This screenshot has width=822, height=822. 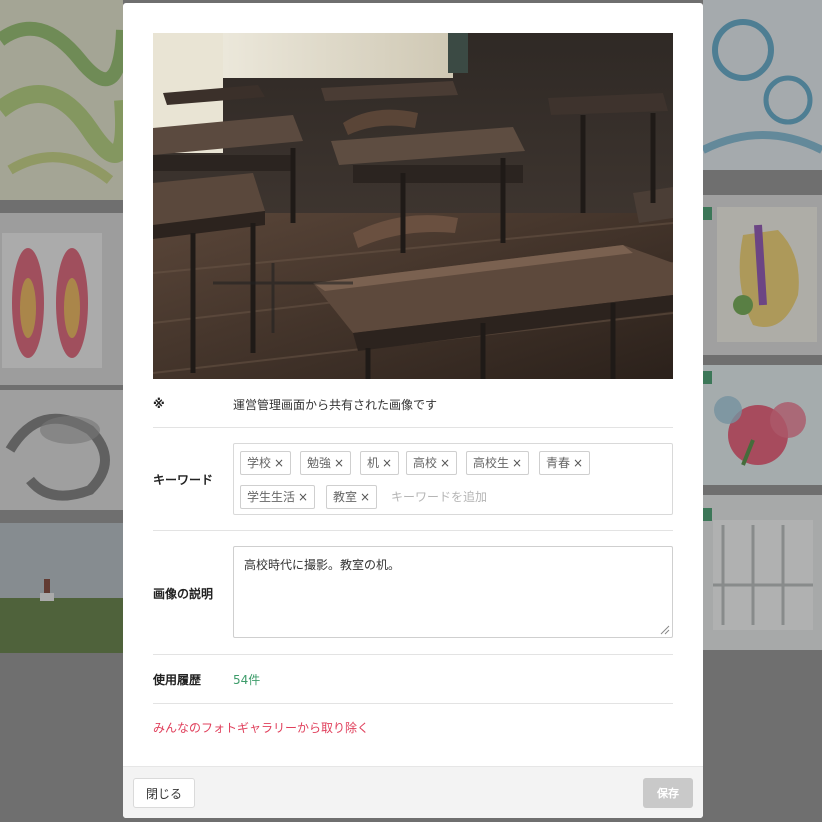 I want to click on description-label: 画像の説明, so click(x=183, y=594).